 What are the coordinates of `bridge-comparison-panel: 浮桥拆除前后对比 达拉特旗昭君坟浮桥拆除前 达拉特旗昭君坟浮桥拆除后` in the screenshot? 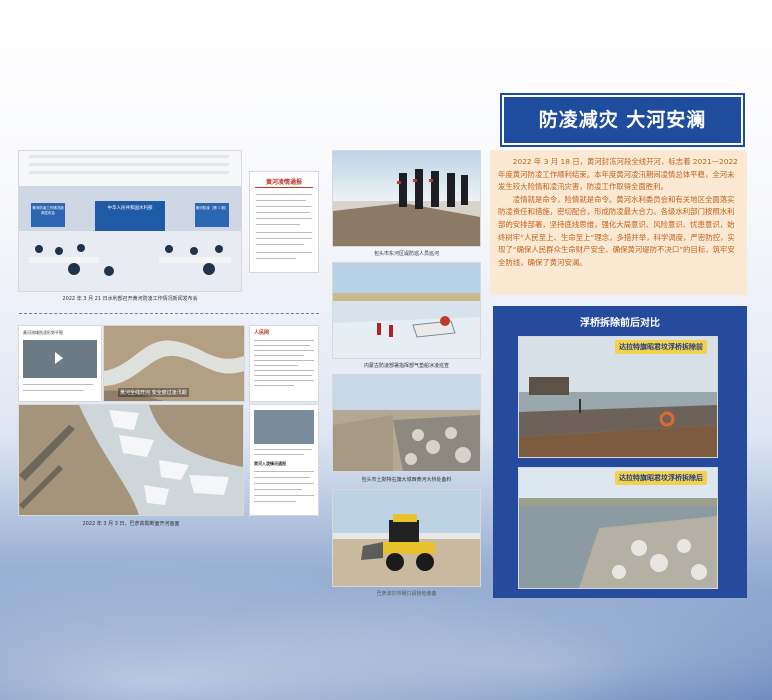 It's located at (620, 452).